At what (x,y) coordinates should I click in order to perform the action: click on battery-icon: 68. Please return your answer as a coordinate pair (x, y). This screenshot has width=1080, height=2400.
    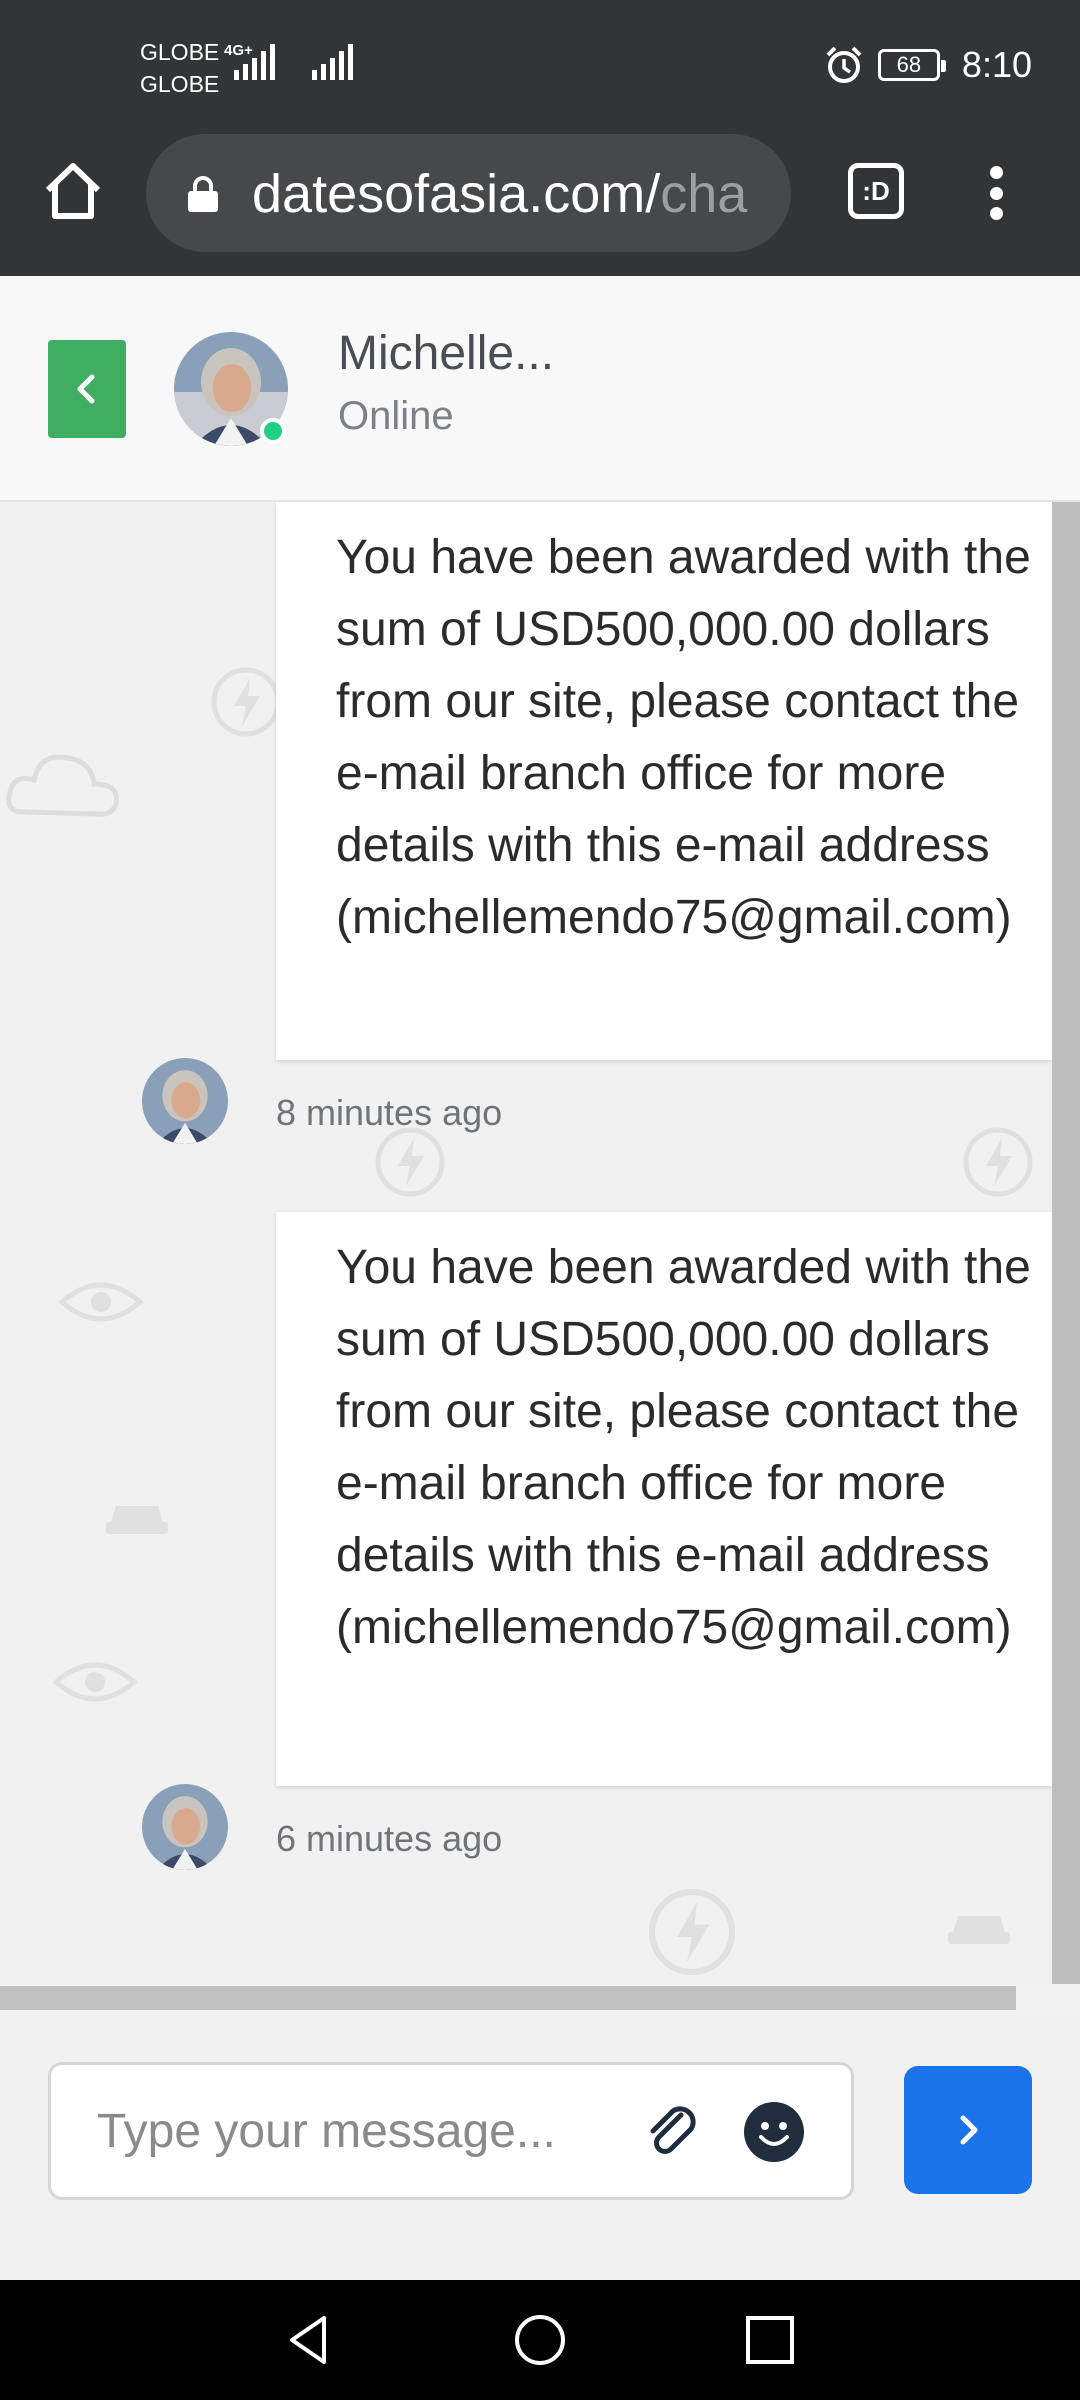
    Looking at the image, I should click on (911, 65).